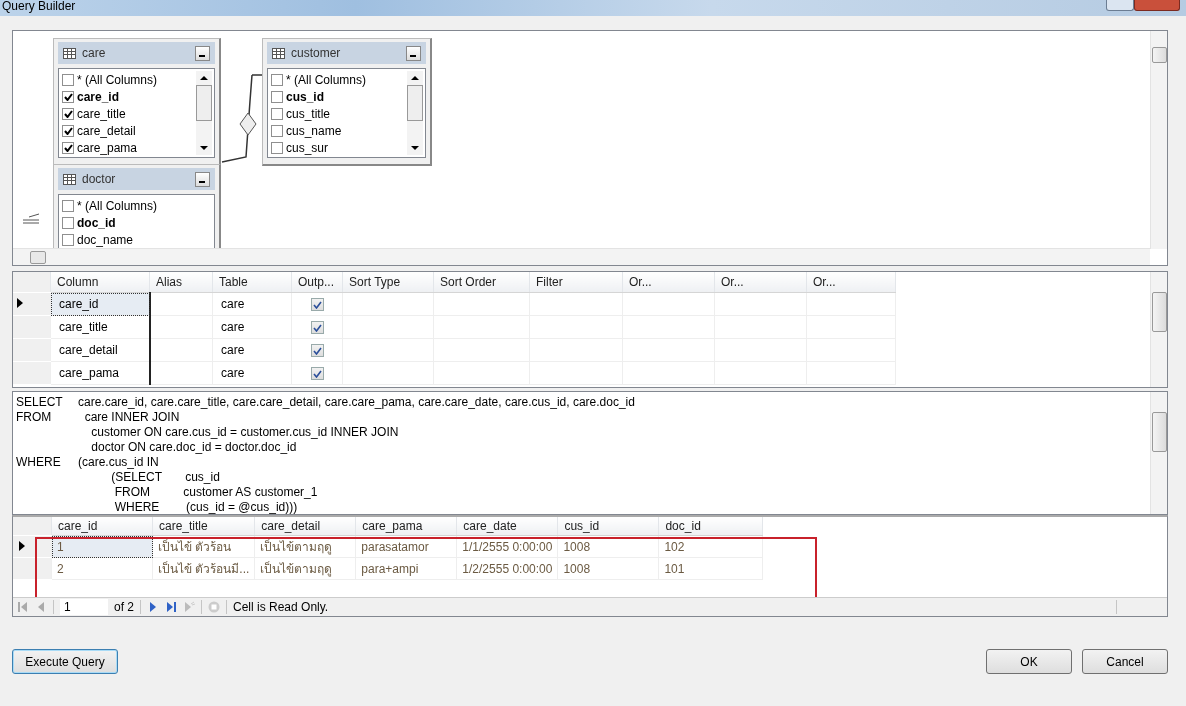 The image size is (1186, 706). Describe the element at coordinates (406, 568) in the screenshot. I see `table-cell: para+ampi` at that location.